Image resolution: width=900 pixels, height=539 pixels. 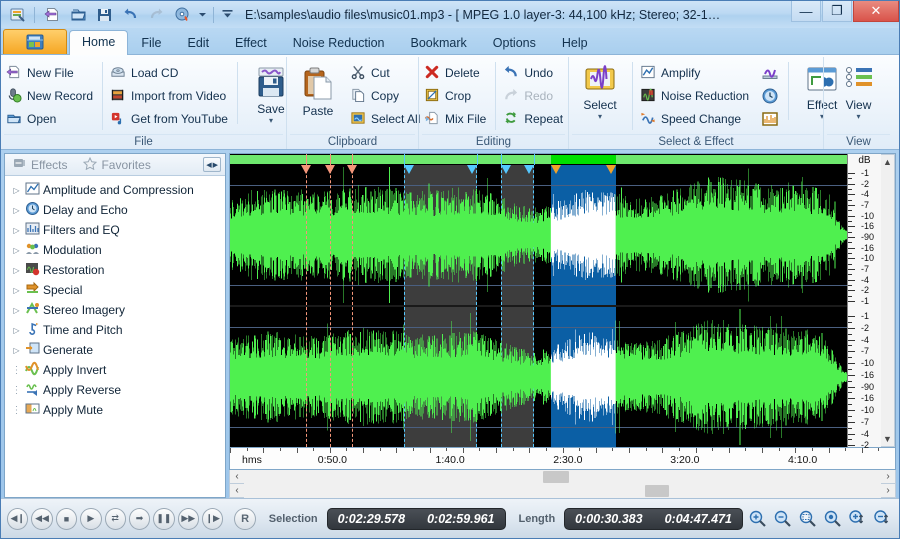 What do you see at coordinates (212, 164) in the screenshot?
I see `sidebar-tab-nav: ◀ ▶` at bounding box center [212, 164].